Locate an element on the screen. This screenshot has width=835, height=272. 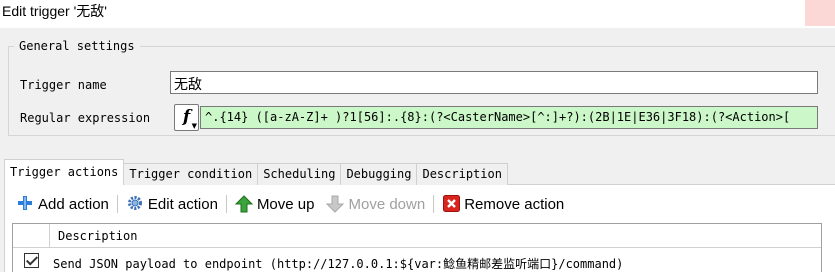
remove-icon is located at coordinates (451, 204).